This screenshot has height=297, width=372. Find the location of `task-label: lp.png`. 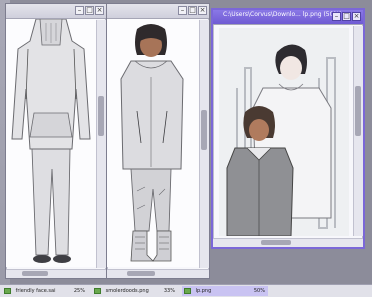

task-label: lp.png is located at coordinates (203, 291).